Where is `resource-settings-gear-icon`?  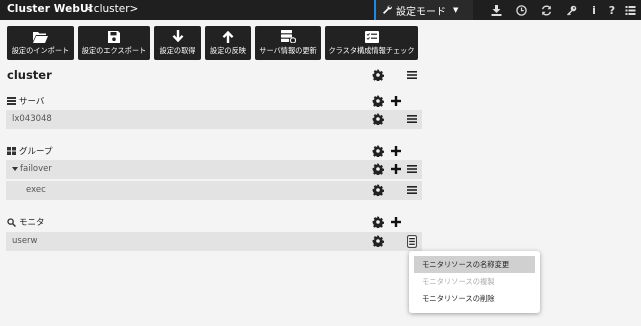 resource-settings-gear-icon is located at coordinates (378, 190).